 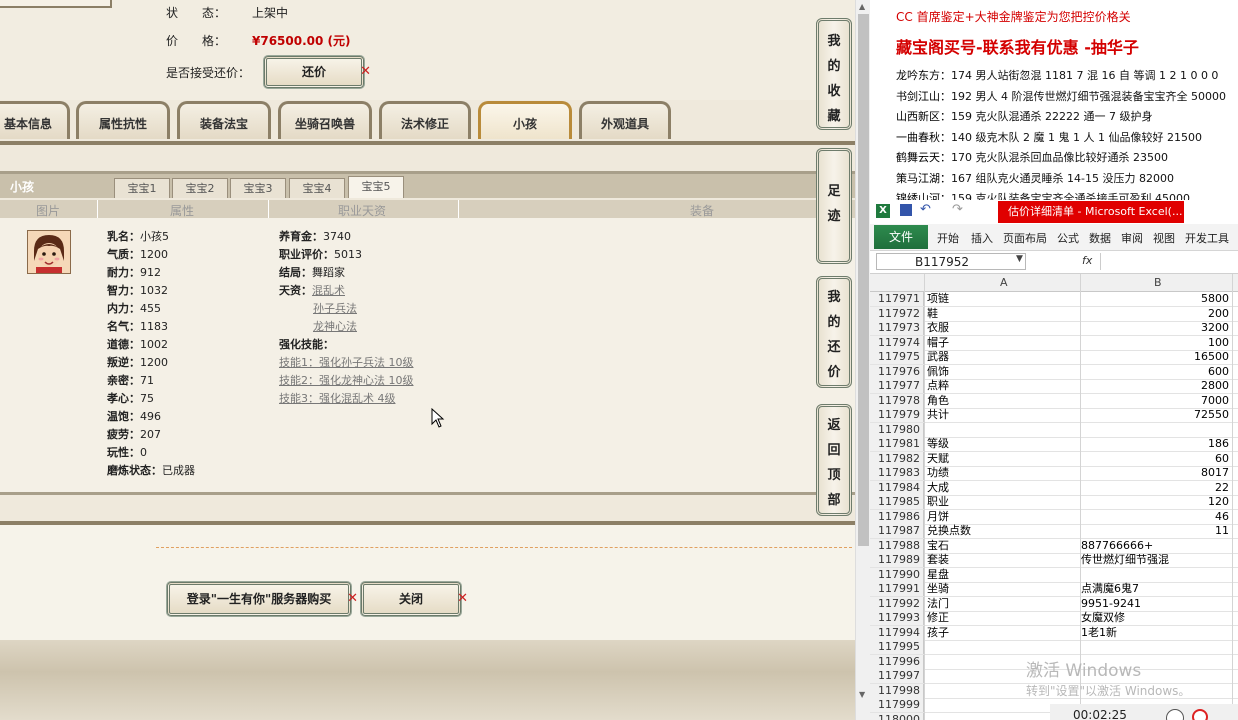 I want to click on stop-record-icon, so click(x=1200, y=714).